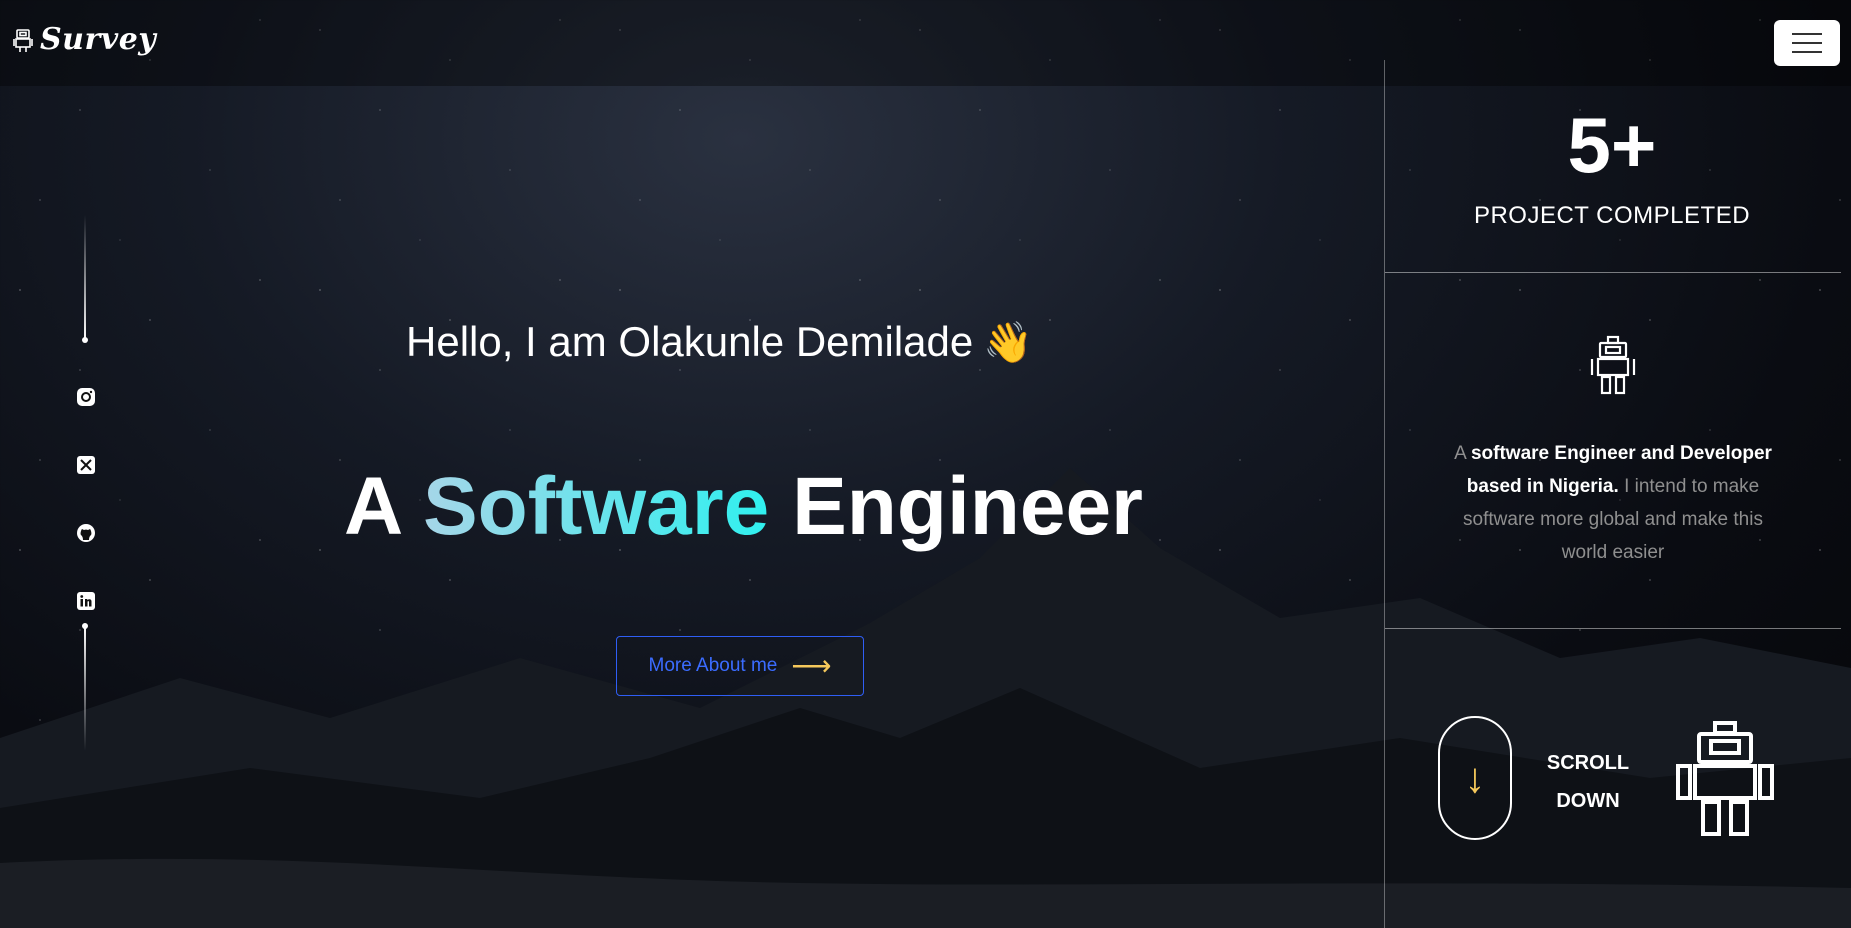 This screenshot has height=928, width=1851. I want to click on linkedin-link, so click(86, 601).